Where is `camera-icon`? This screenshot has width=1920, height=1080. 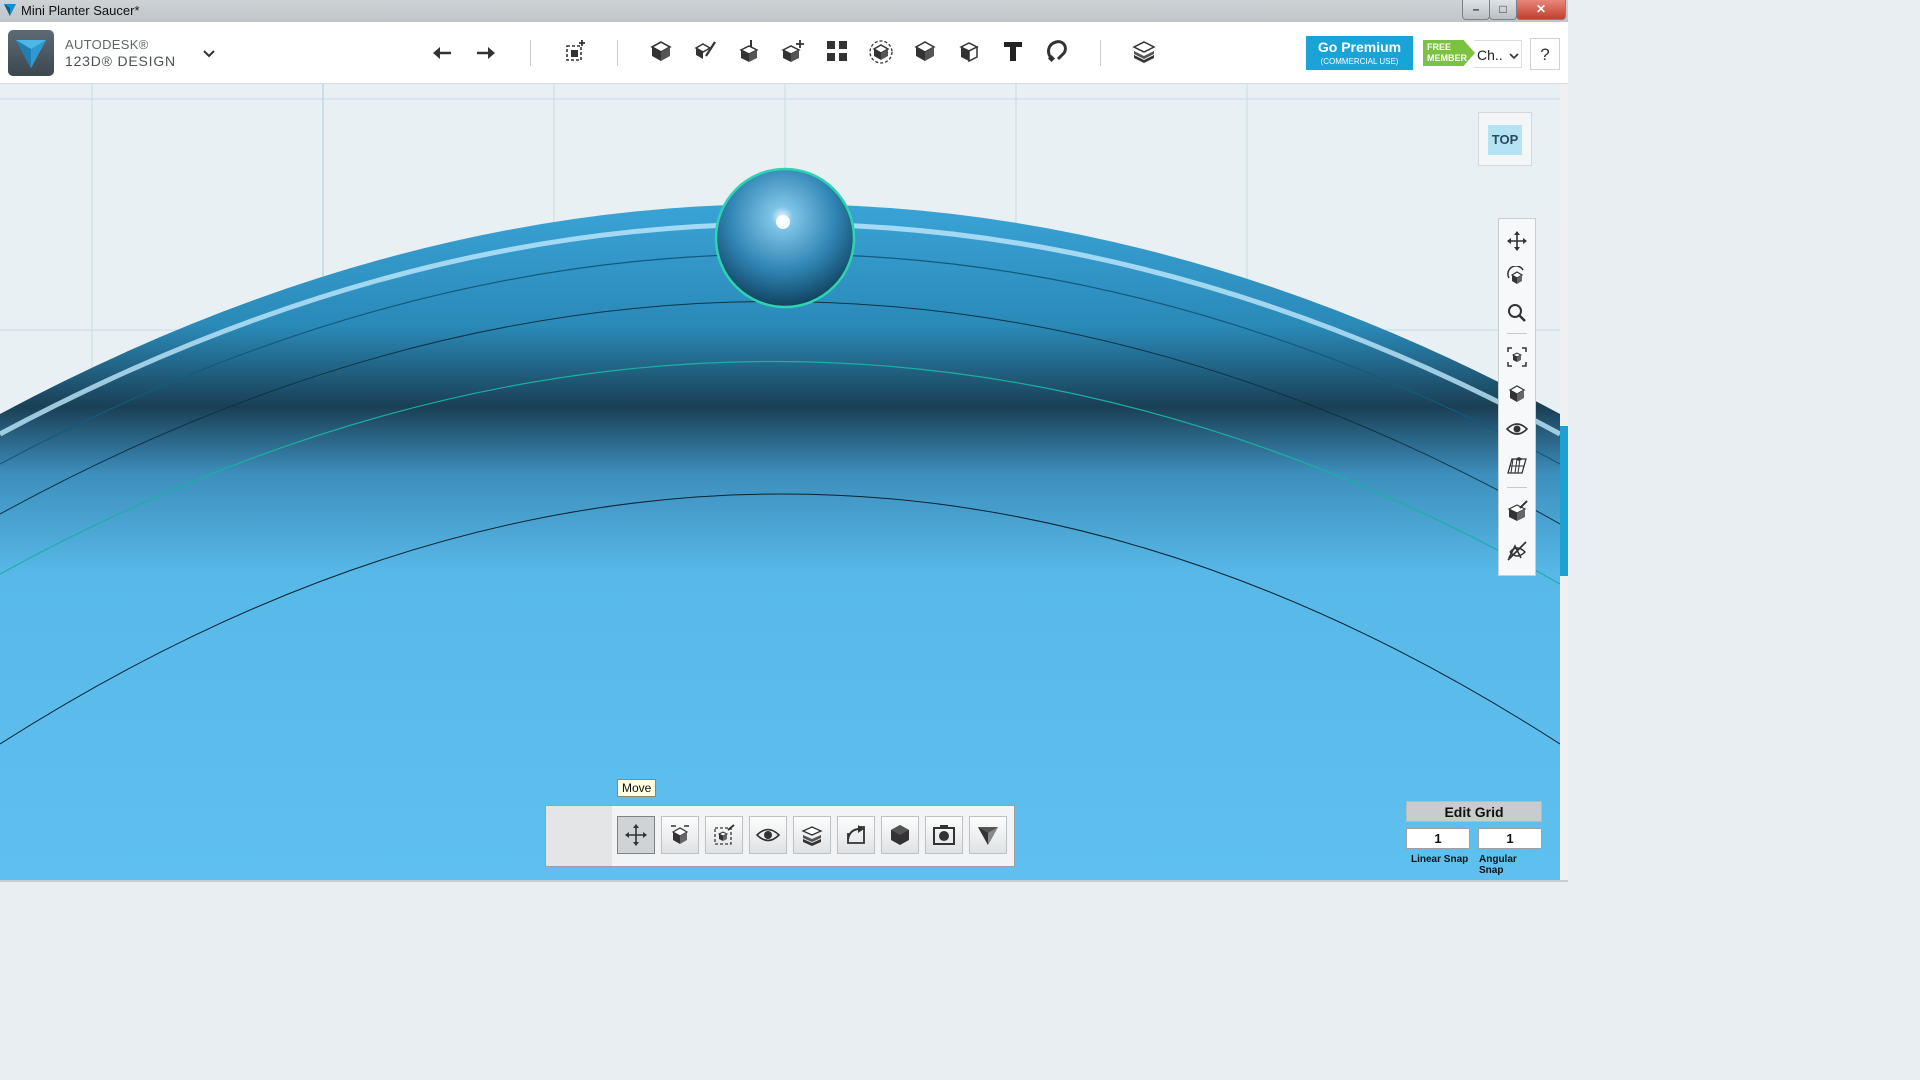
camera-icon is located at coordinates (944, 835).